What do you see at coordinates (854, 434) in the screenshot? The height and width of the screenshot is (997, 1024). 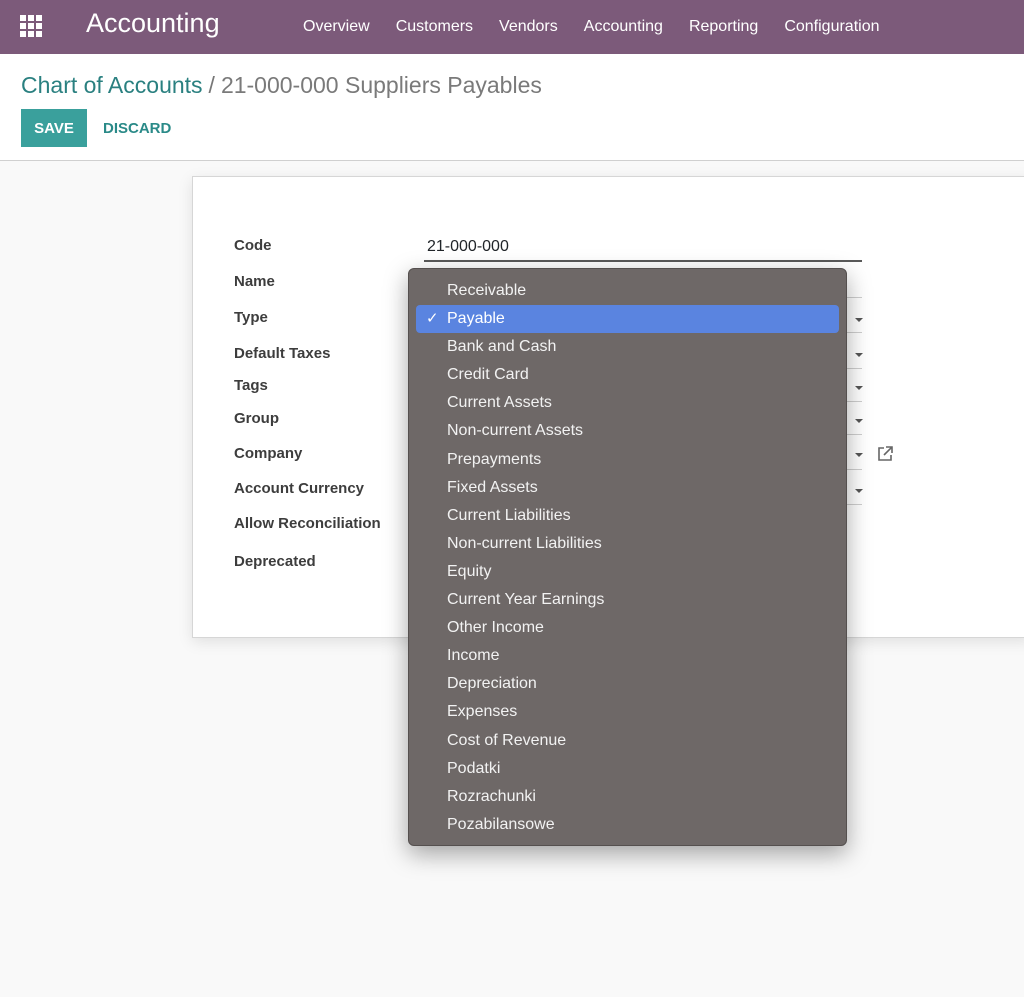 I see `group-field-line` at bounding box center [854, 434].